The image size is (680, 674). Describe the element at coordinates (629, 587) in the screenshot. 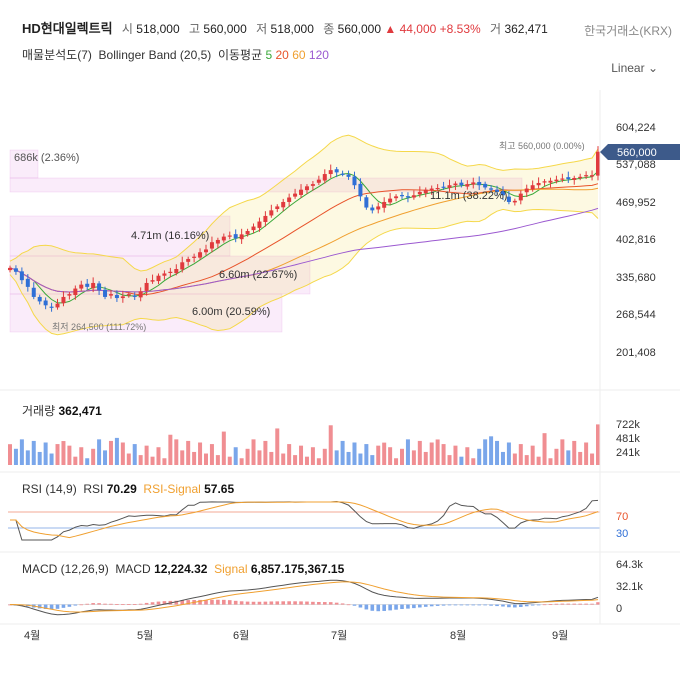

I see `macd-tick-1: 32.1k` at that location.